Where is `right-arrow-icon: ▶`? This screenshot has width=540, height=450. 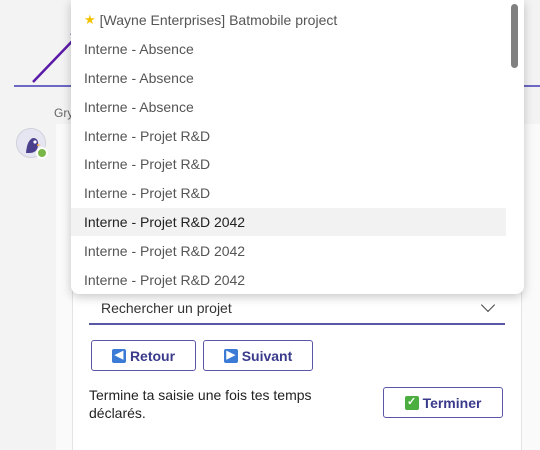
right-arrow-icon: ▶ is located at coordinates (230, 355).